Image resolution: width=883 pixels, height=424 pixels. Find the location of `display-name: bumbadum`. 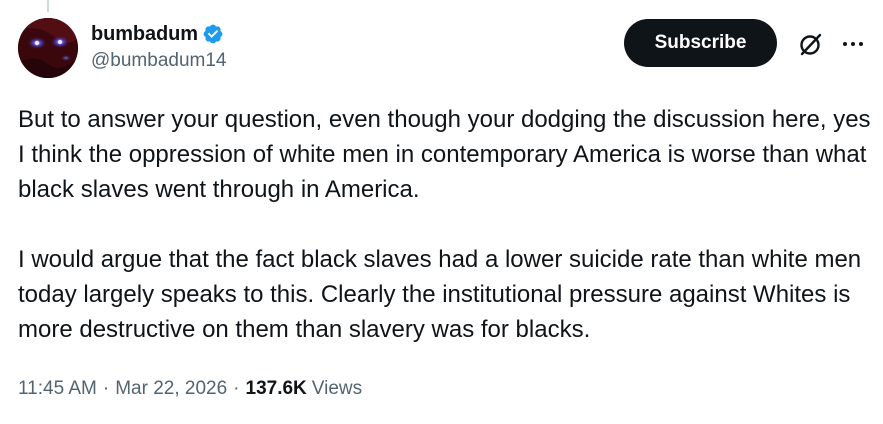

display-name: bumbadum is located at coordinates (144, 34).